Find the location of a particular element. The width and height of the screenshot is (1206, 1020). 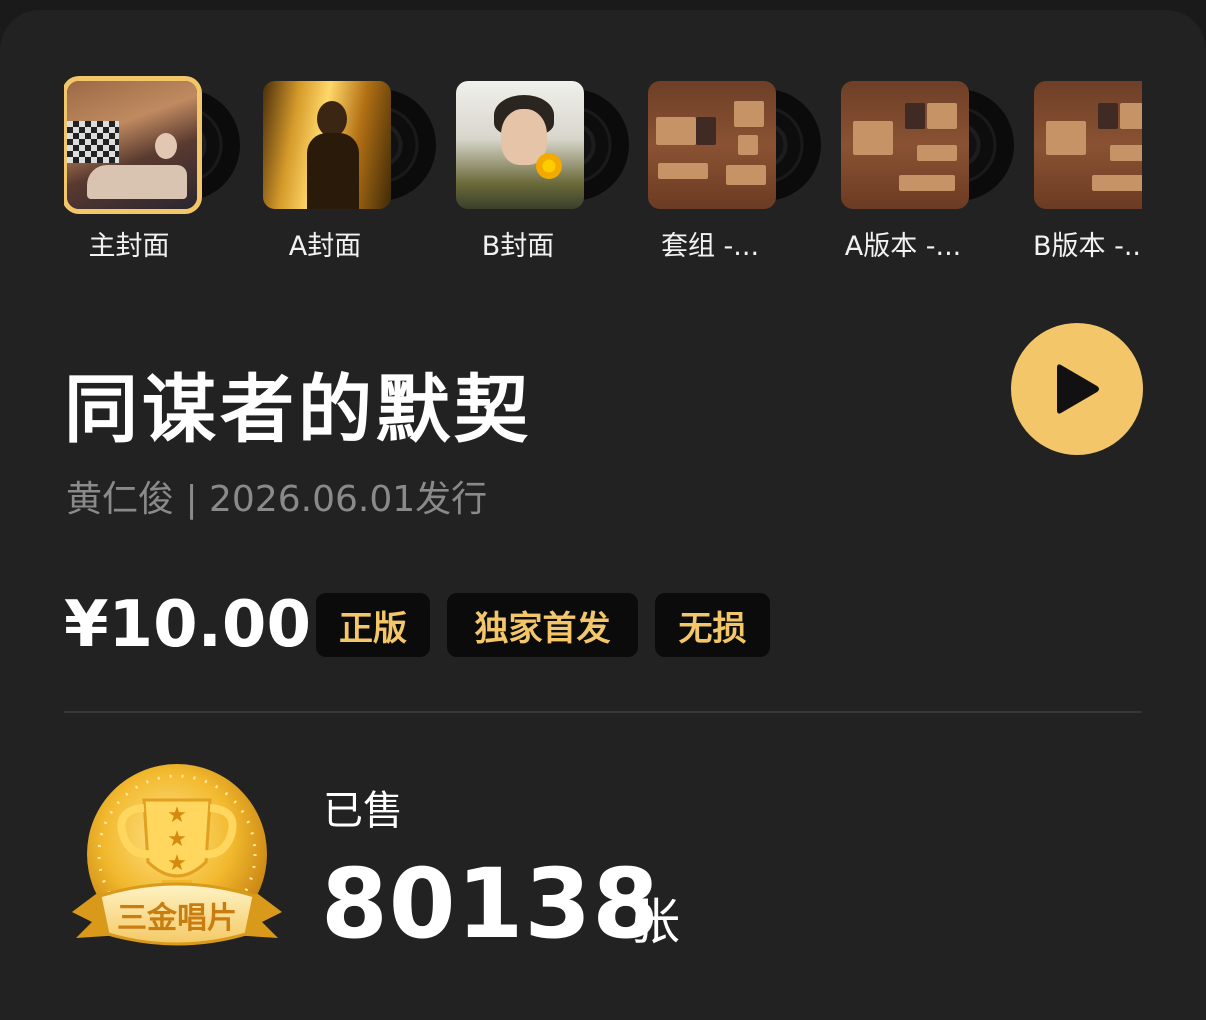

figure-shape is located at coordinates (137, 182).